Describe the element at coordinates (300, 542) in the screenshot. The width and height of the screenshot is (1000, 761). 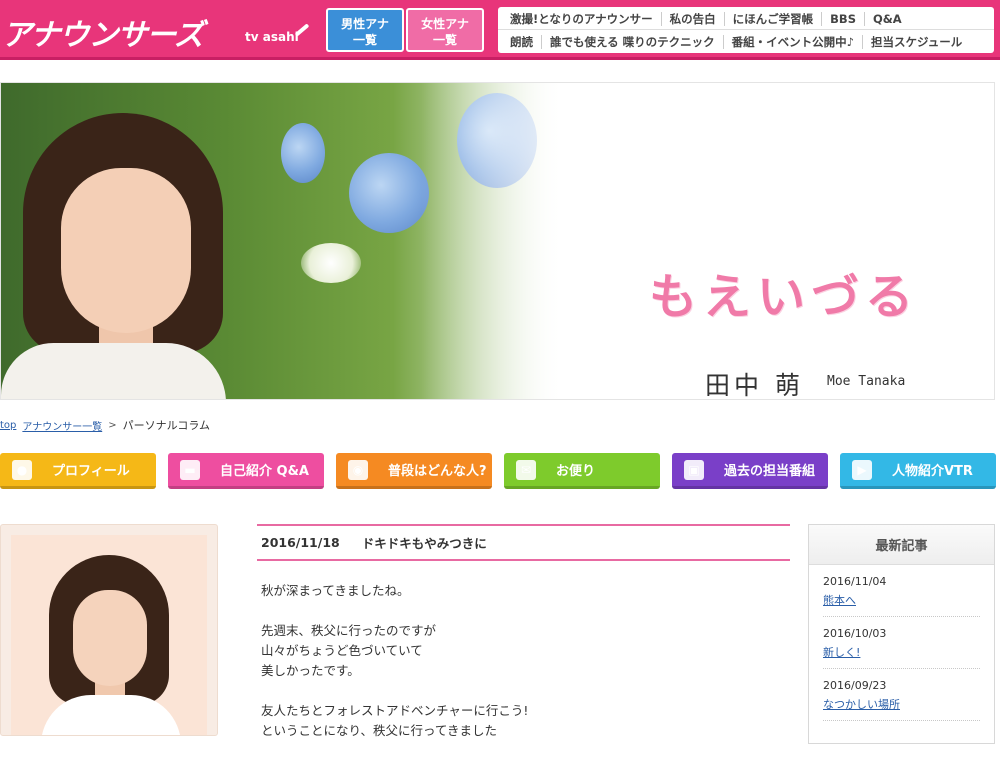
I see `article-date: 2016/11/18` at that location.